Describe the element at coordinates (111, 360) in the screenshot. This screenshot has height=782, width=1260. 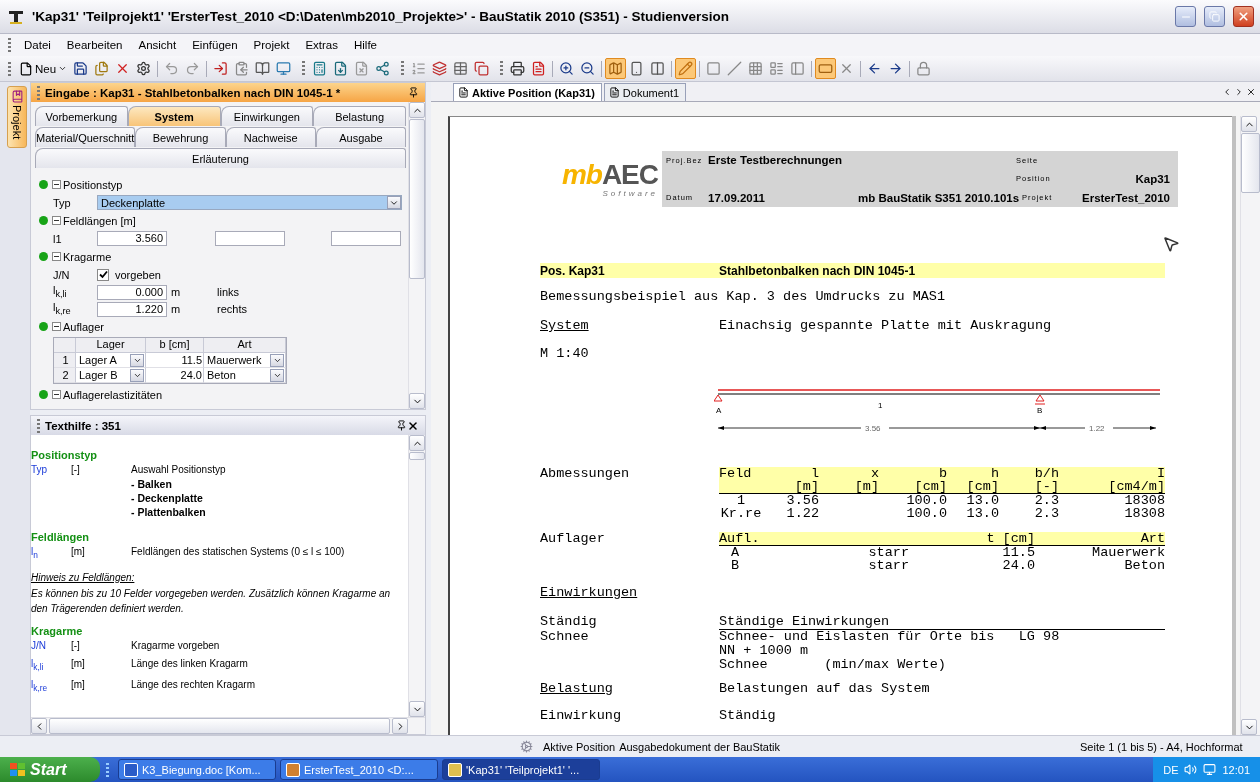
I see `table-cell: Lager A` at that location.